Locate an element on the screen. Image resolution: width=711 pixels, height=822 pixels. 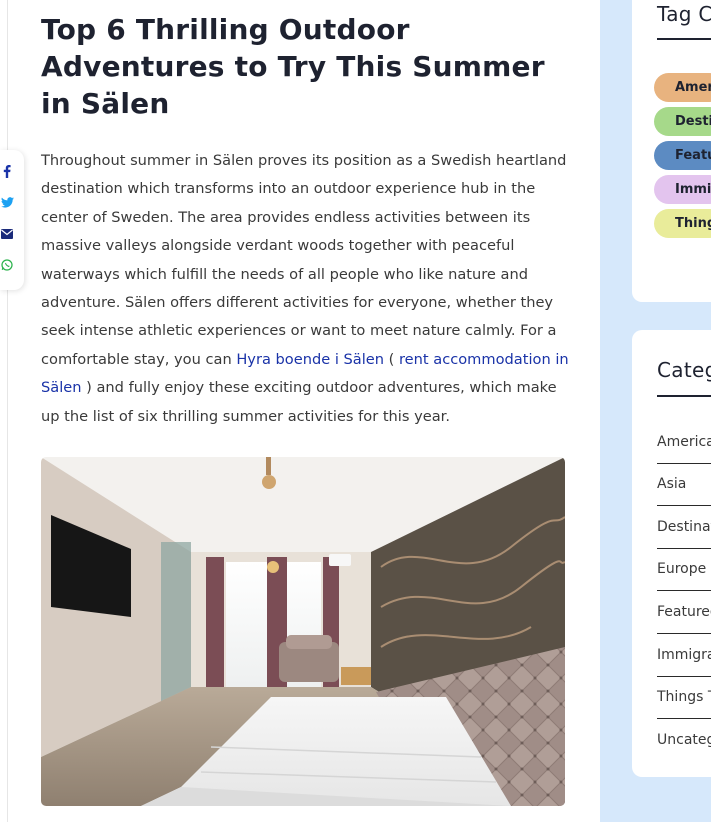
tag-pill-4: Thing is located at coordinates (682, 223).